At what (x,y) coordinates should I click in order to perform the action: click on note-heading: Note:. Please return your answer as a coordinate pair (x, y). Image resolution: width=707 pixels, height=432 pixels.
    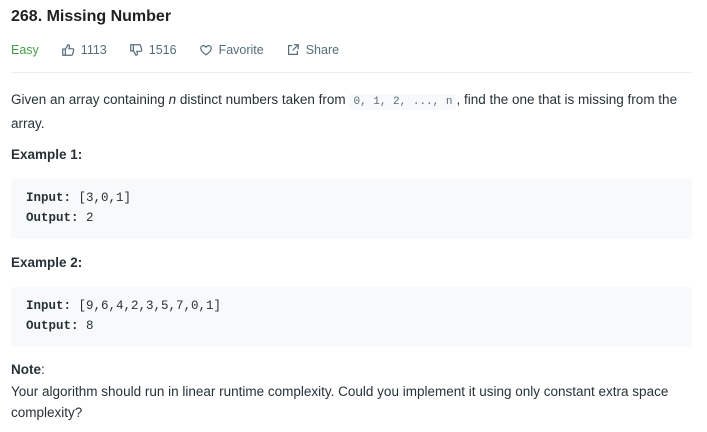
    Looking at the image, I should click on (28, 369).